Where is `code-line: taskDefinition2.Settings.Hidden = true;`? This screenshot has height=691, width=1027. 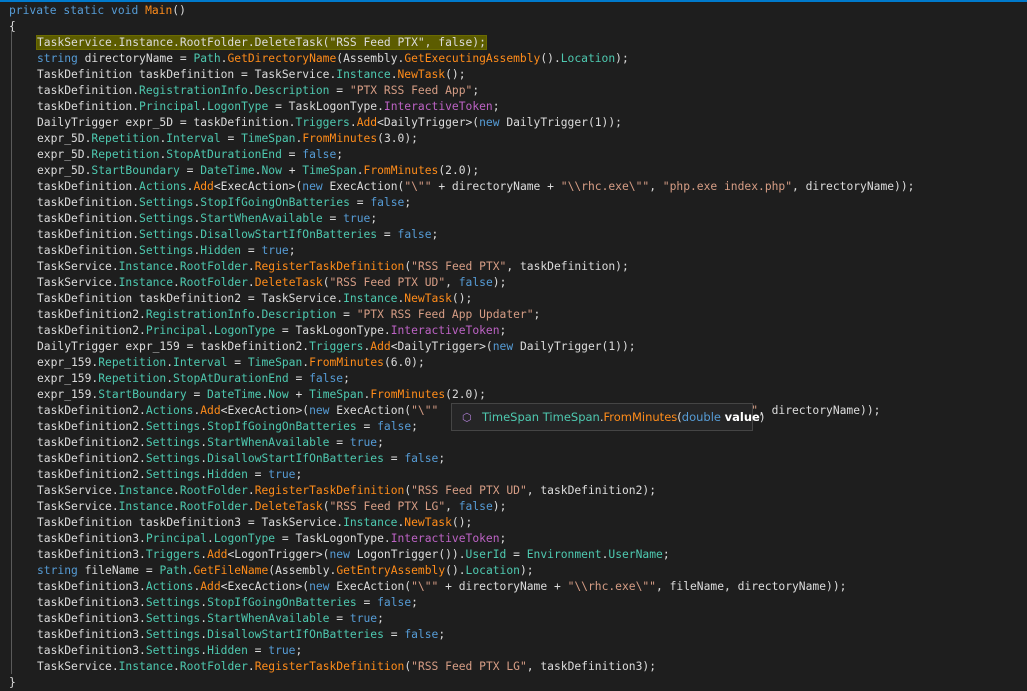
code-line: taskDefinition2.Settings.Hidden = true; is located at coordinates (513, 475).